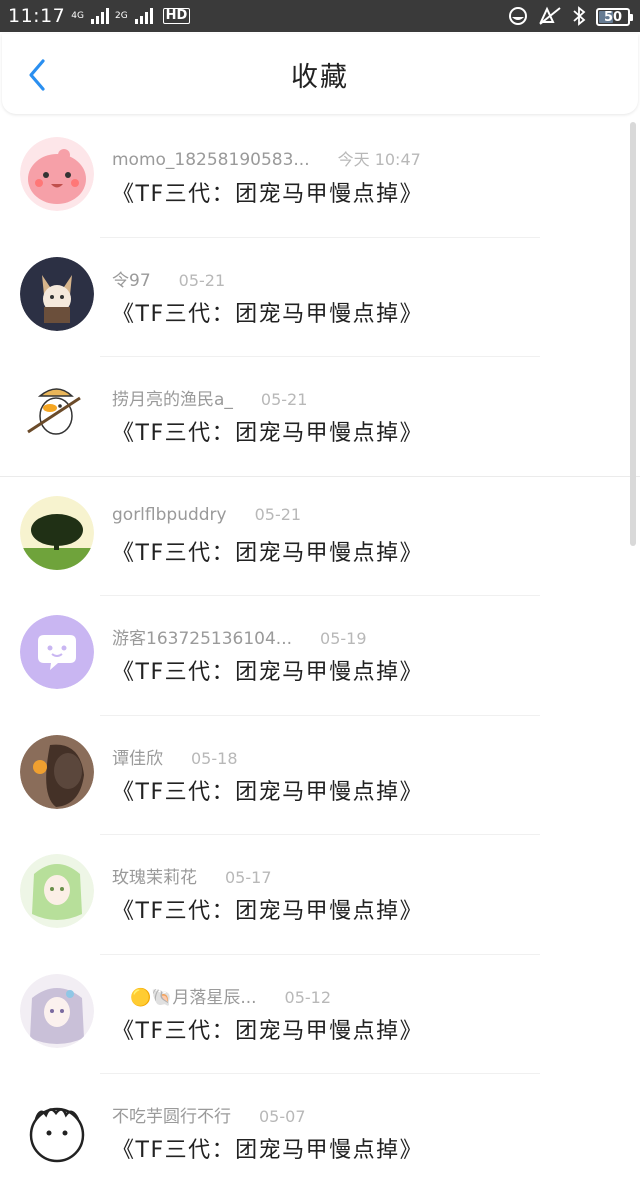 This screenshot has height=1194, width=640. I want to click on status-time: 11:17, so click(37, 16).